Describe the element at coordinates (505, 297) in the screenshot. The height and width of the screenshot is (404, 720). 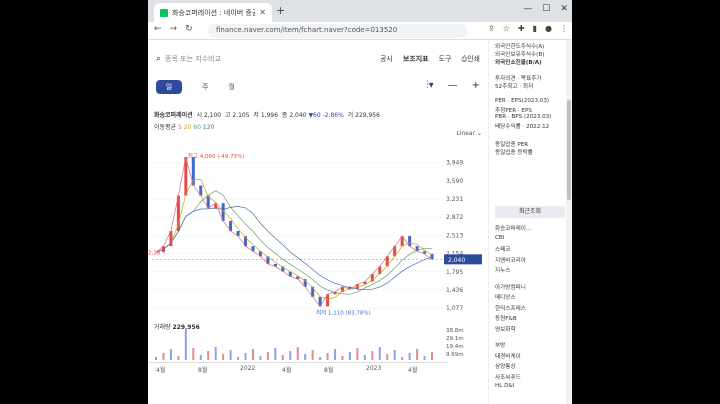
I see `recent-stock-link: 메디앙스` at that location.